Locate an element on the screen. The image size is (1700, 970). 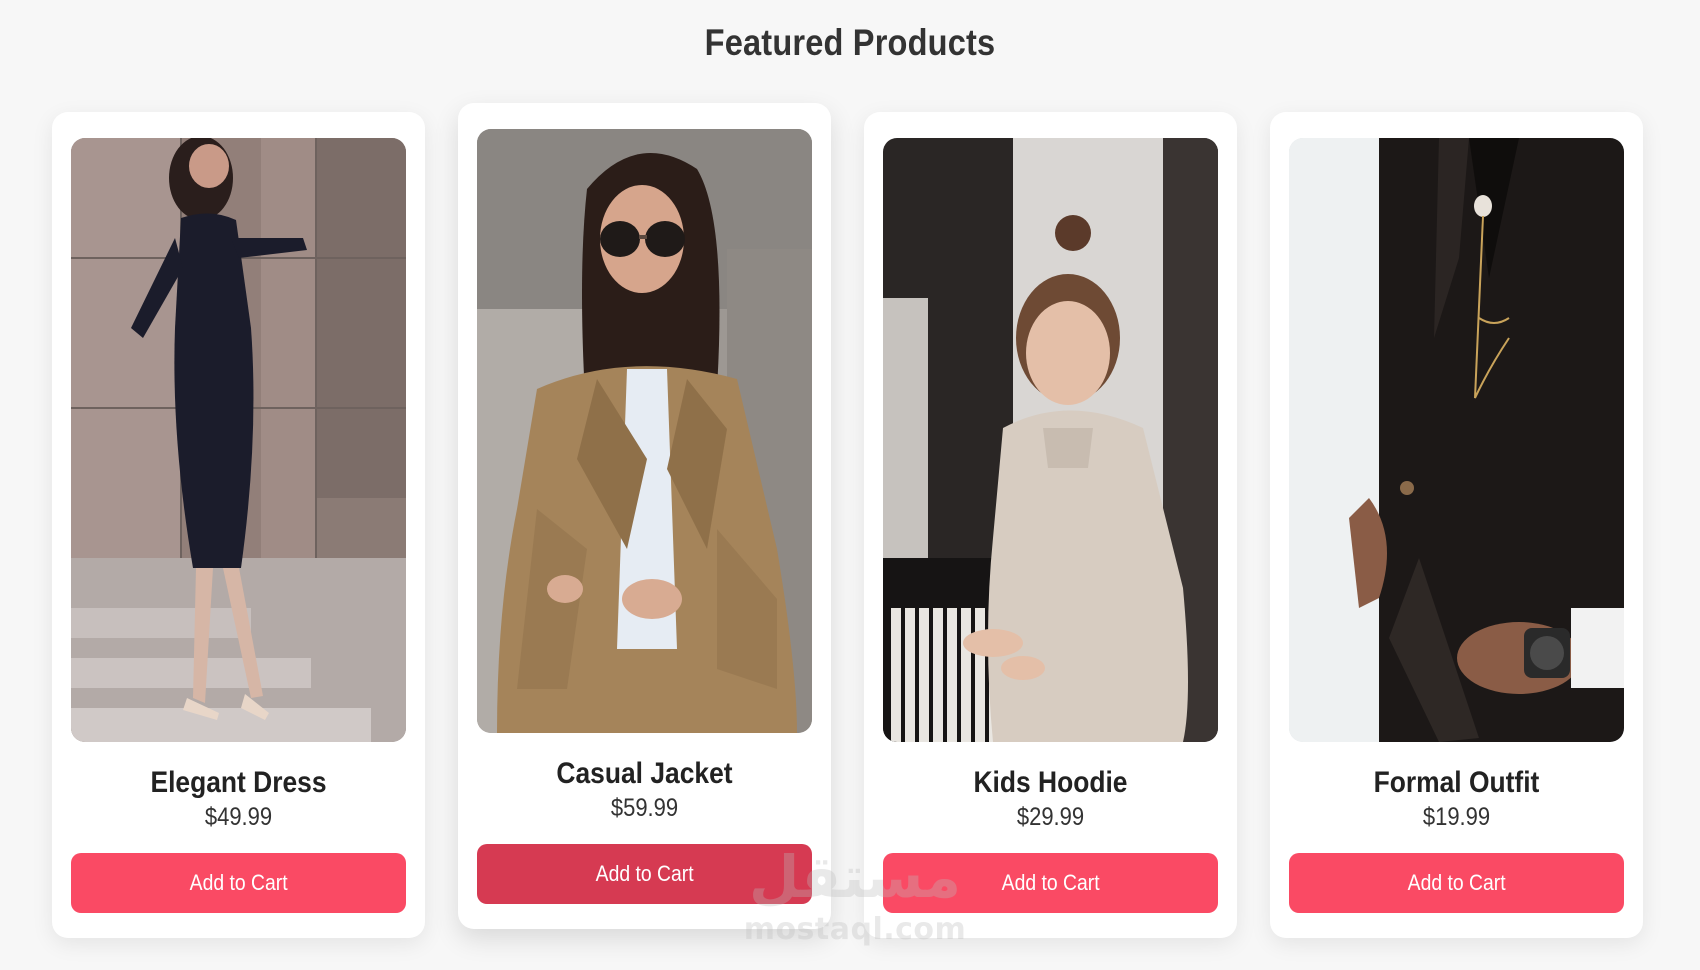
product-price: $59.99 is located at coordinates (644, 808).